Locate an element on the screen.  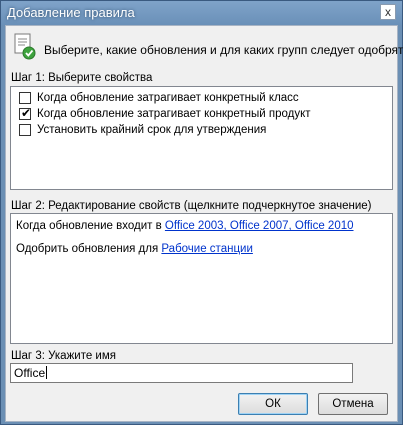
close-button: x is located at coordinates (388, 12).